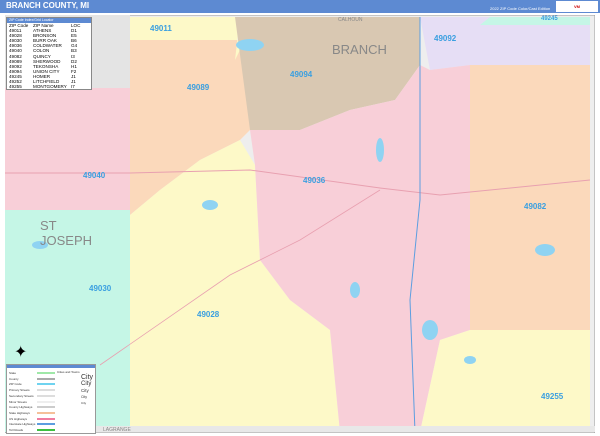 The width and height of the screenshot is (600, 436). I want to click on legend-item: ZIP Code, so click(15, 384).